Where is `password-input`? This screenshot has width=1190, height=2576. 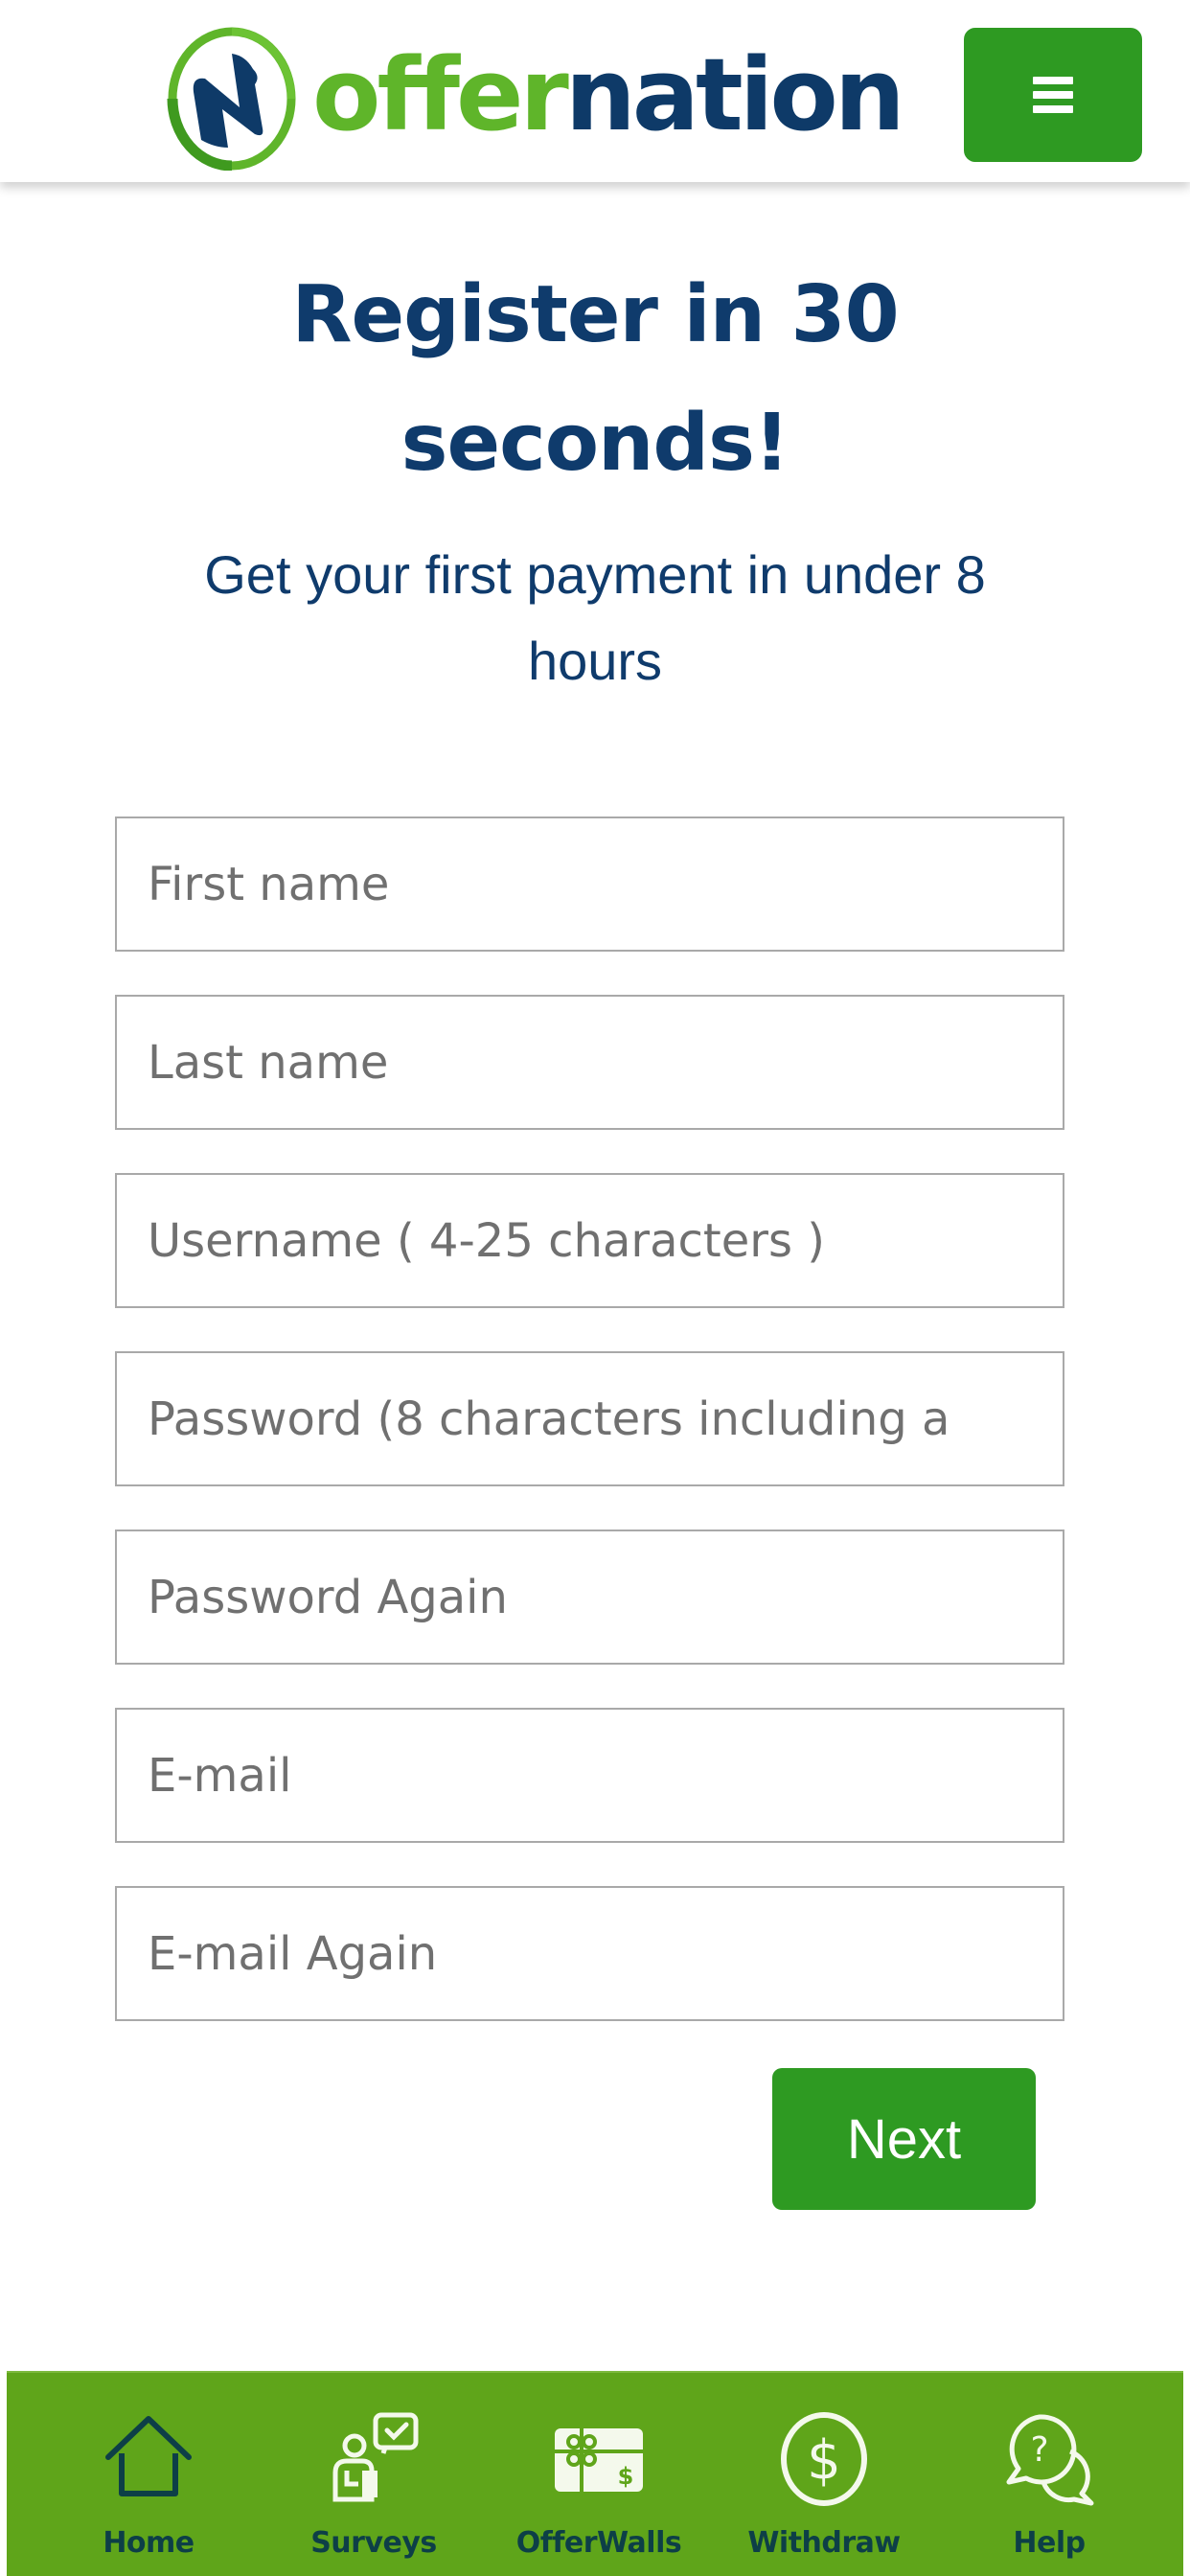 password-input is located at coordinates (590, 1418).